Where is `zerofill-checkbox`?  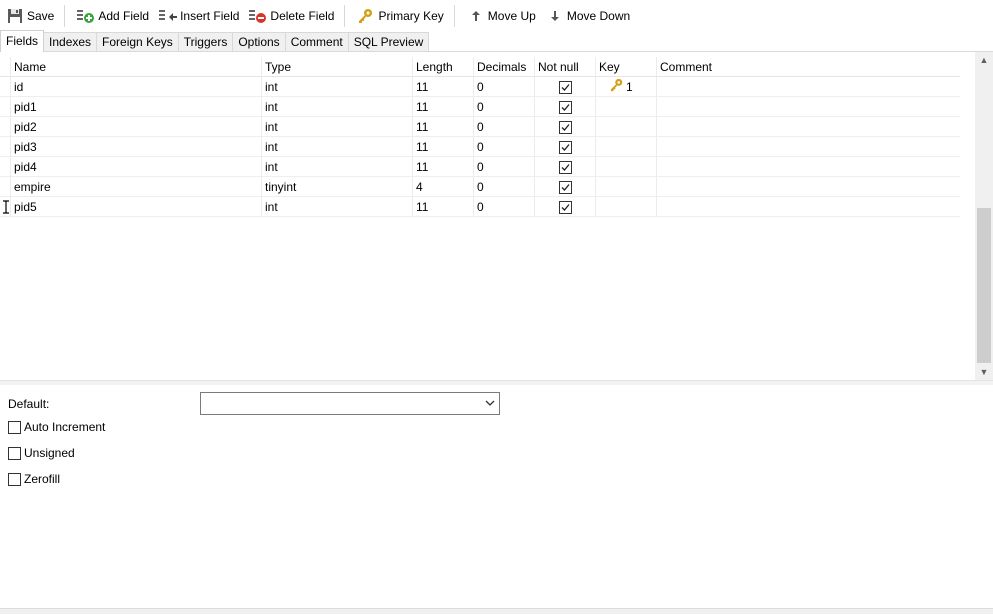 zerofill-checkbox is located at coordinates (14, 479).